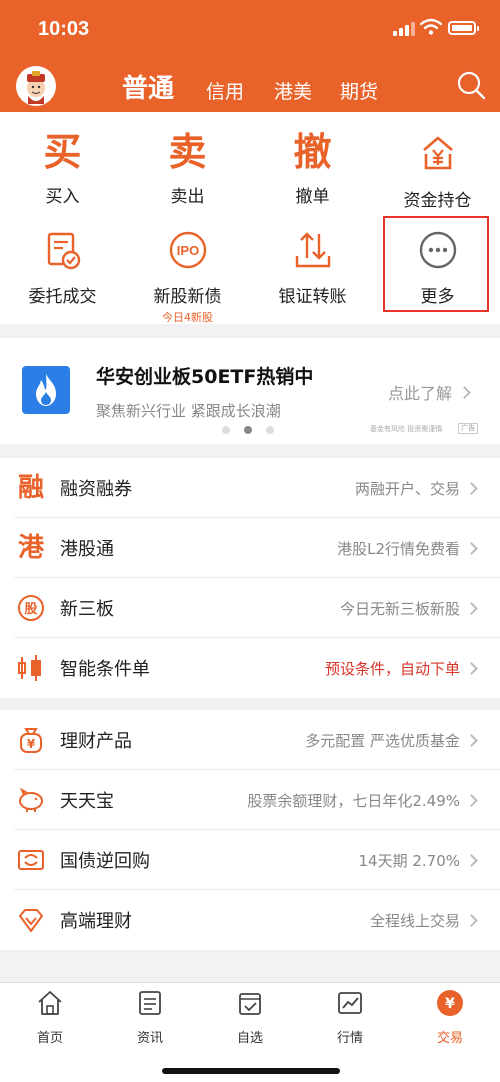  I want to click on buy-button: 买 买入, so click(62, 165).